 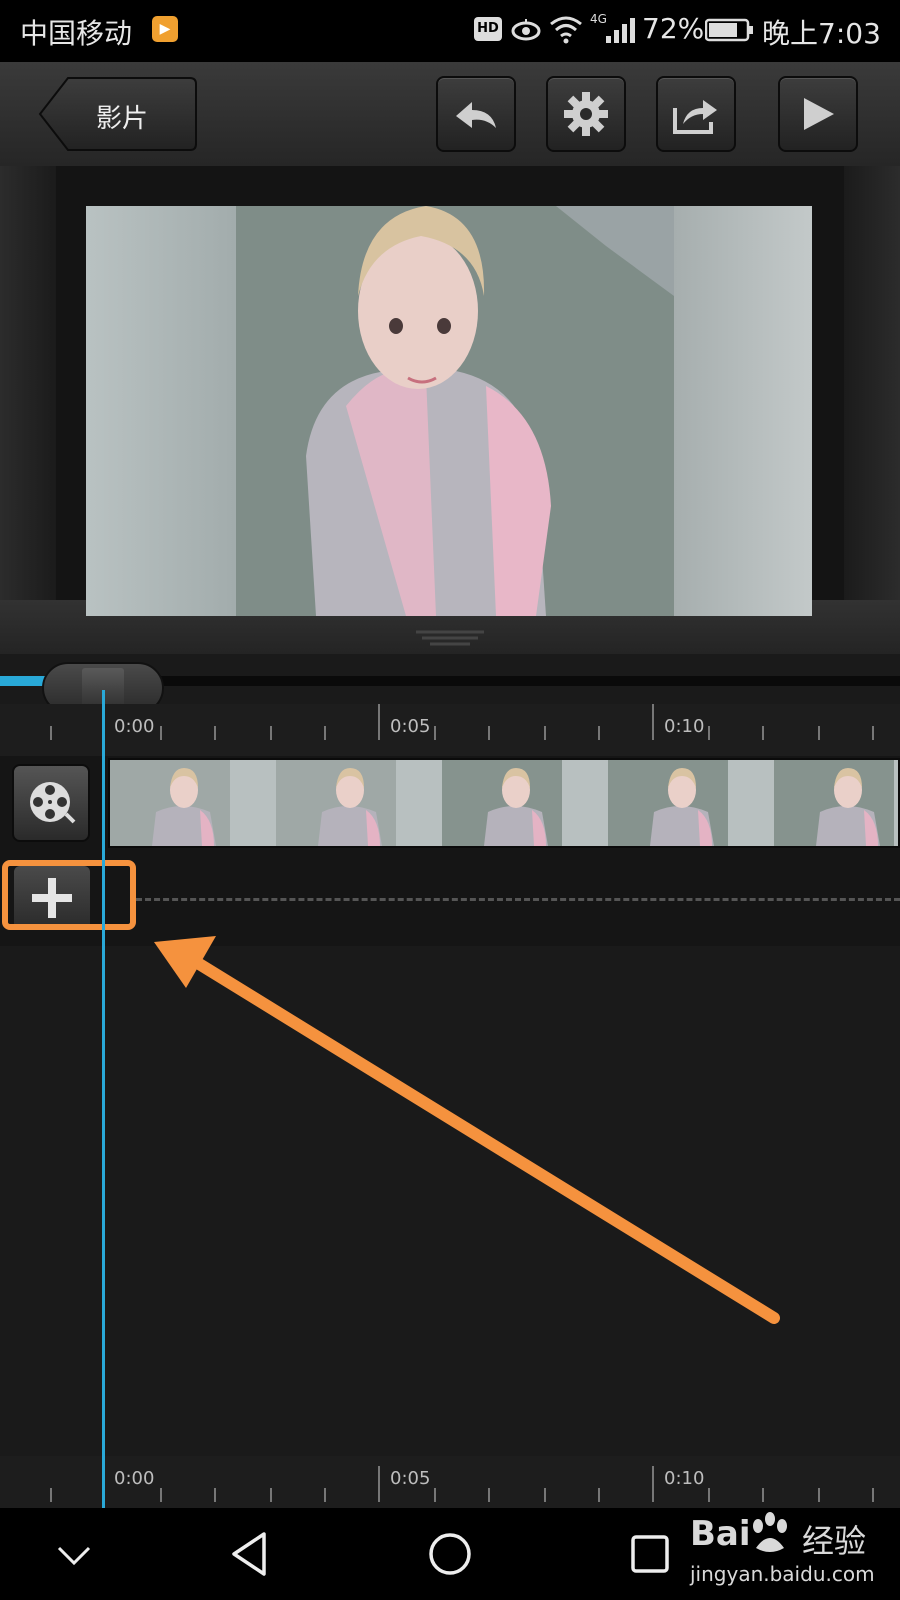 What do you see at coordinates (782, 1574) in the screenshot?
I see `watermark-domain: jingyan.baidu.com` at bounding box center [782, 1574].